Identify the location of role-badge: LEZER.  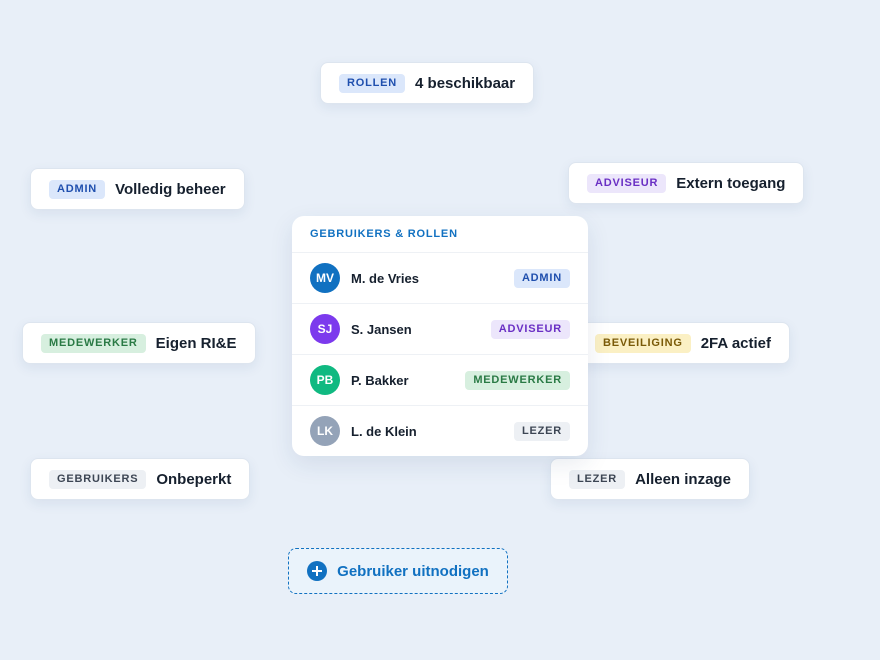
(541, 431).